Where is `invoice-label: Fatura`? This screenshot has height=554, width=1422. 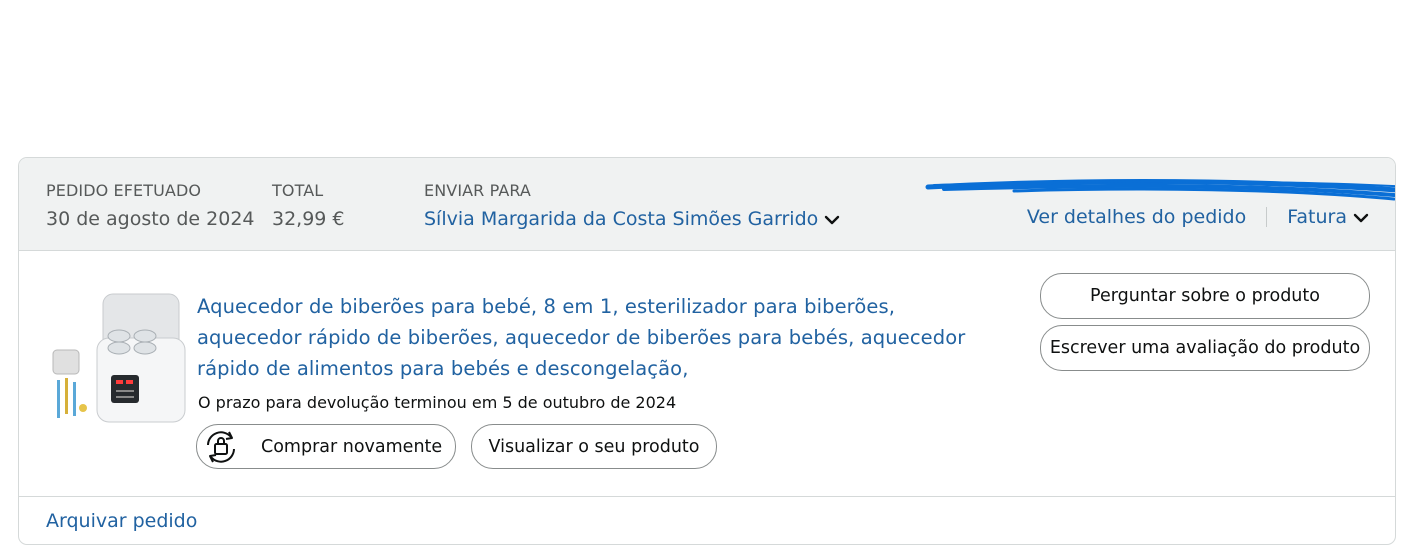
invoice-label: Fatura is located at coordinates (1317, 217).